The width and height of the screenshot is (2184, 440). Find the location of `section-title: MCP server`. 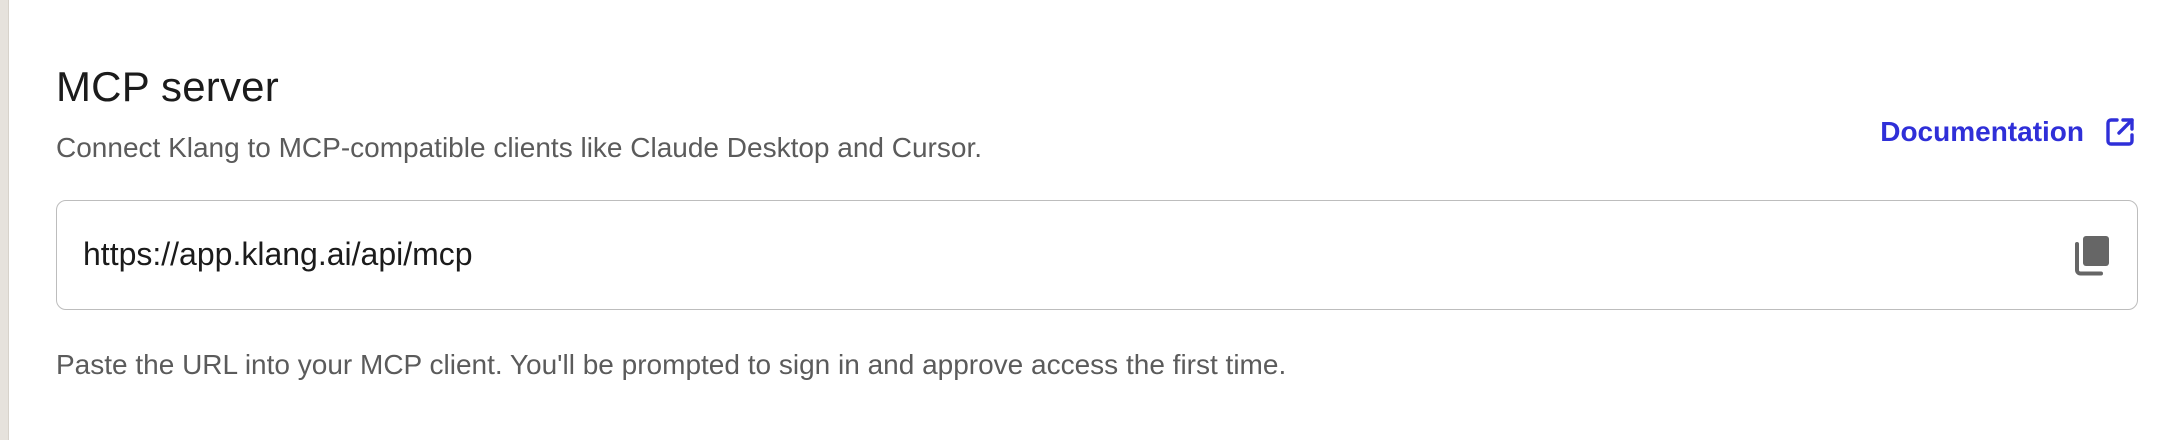

section-title: MCP server is located at coordinates (167, 86).